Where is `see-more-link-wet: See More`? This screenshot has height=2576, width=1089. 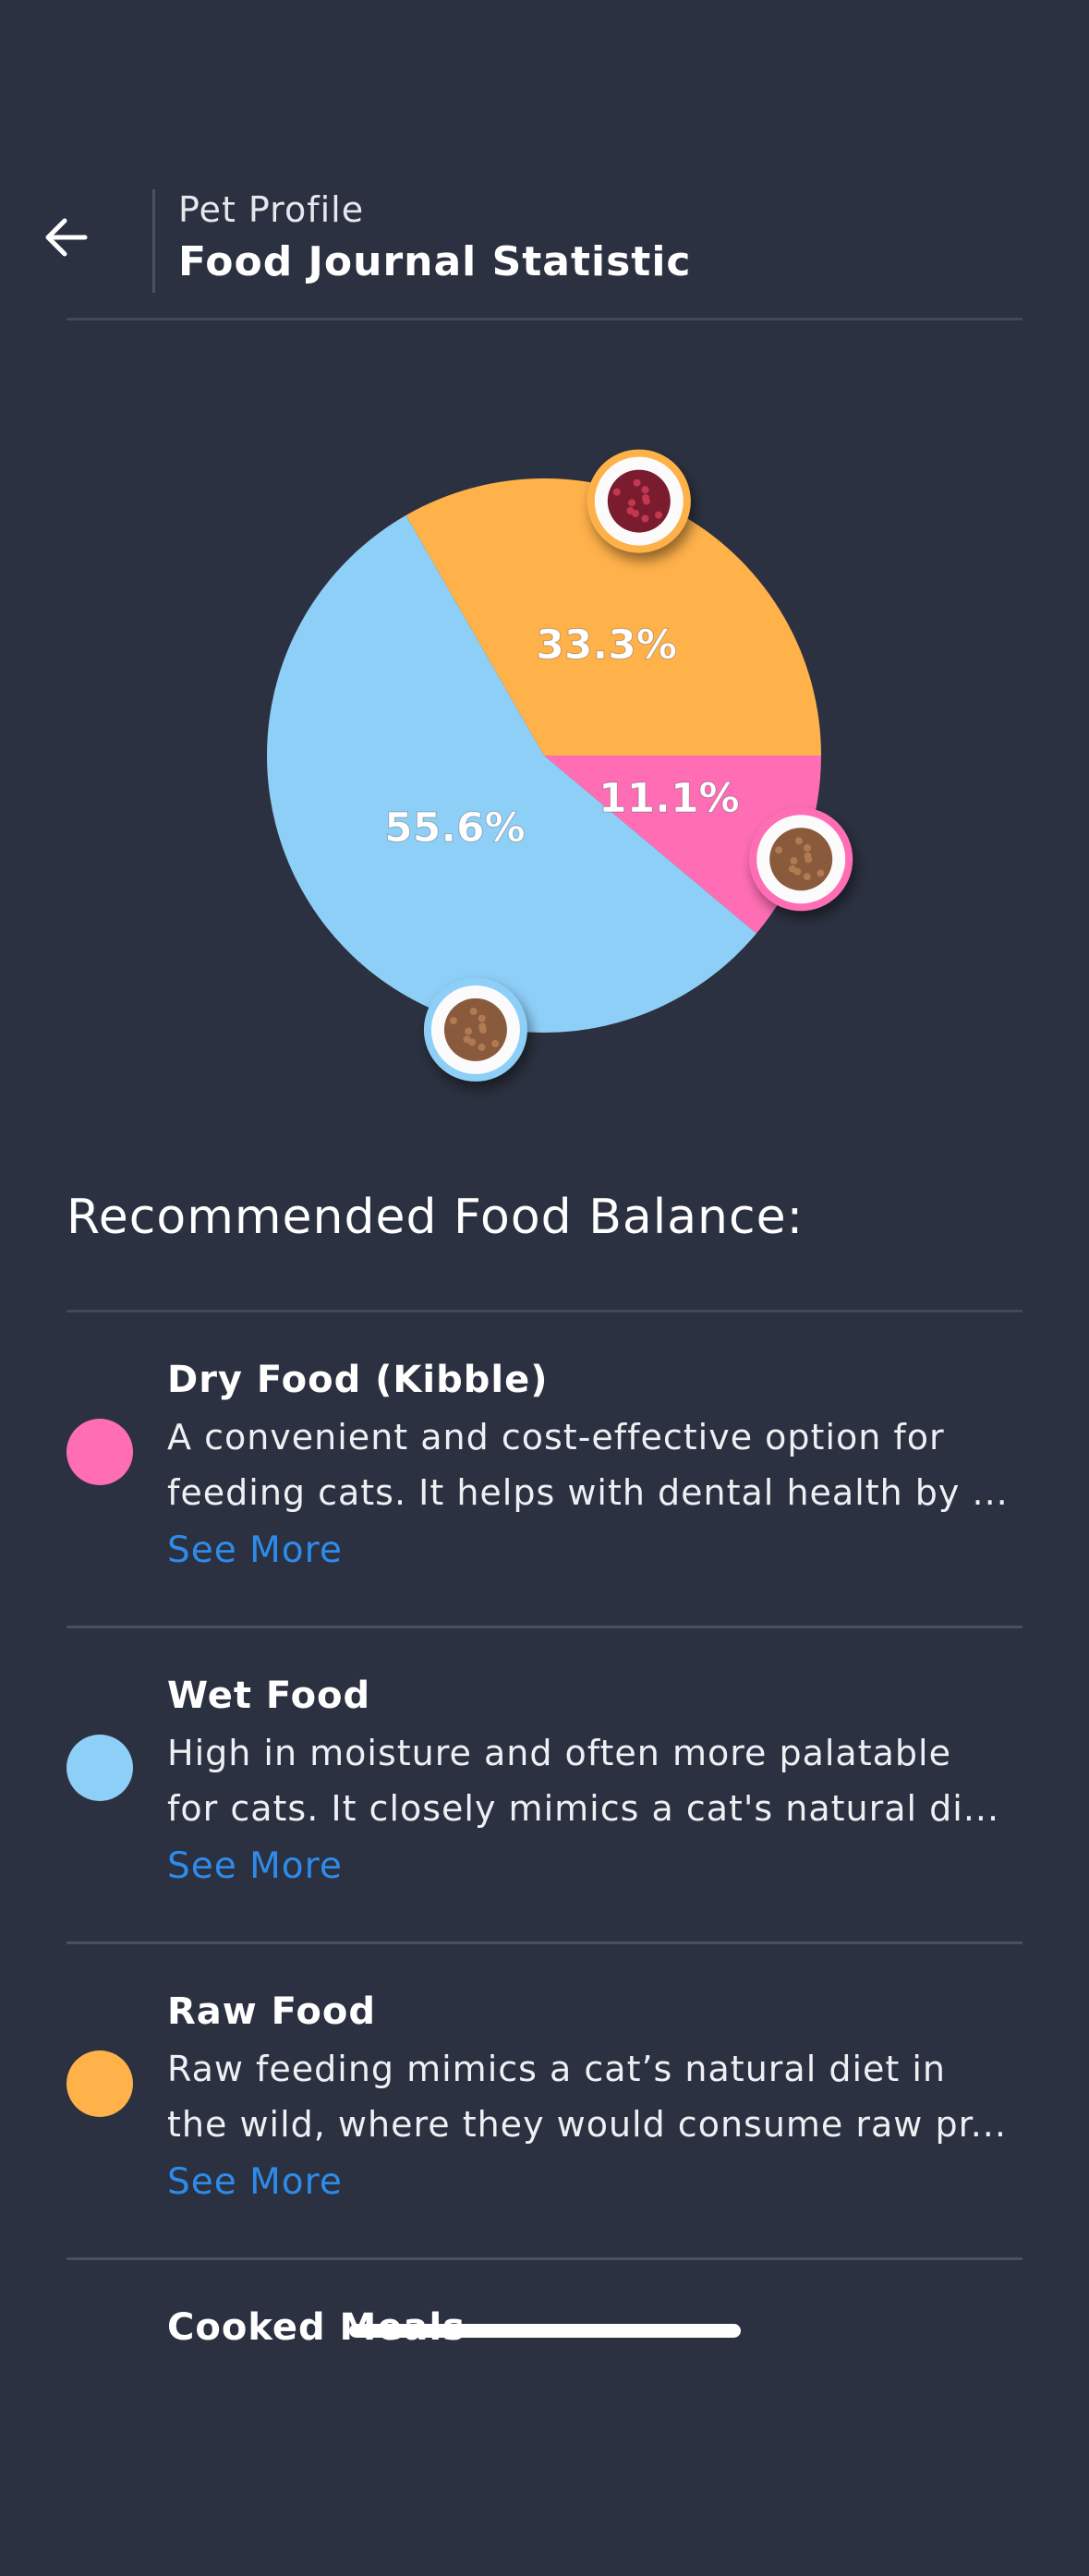 see-more-link-wet: See More is located at coordinates (255, 1866).